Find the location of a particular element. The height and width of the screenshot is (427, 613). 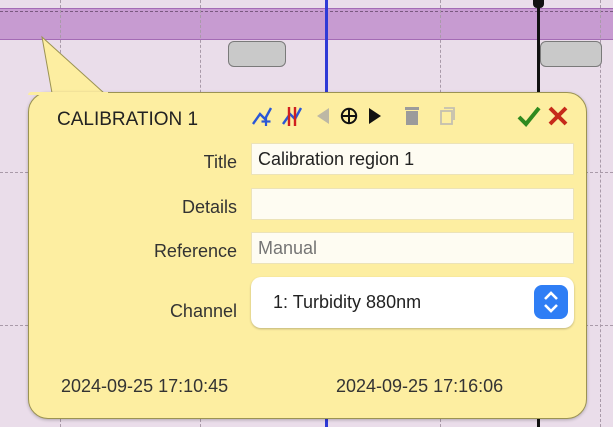

reference-label: Reference is located at coordinates (195, 251).